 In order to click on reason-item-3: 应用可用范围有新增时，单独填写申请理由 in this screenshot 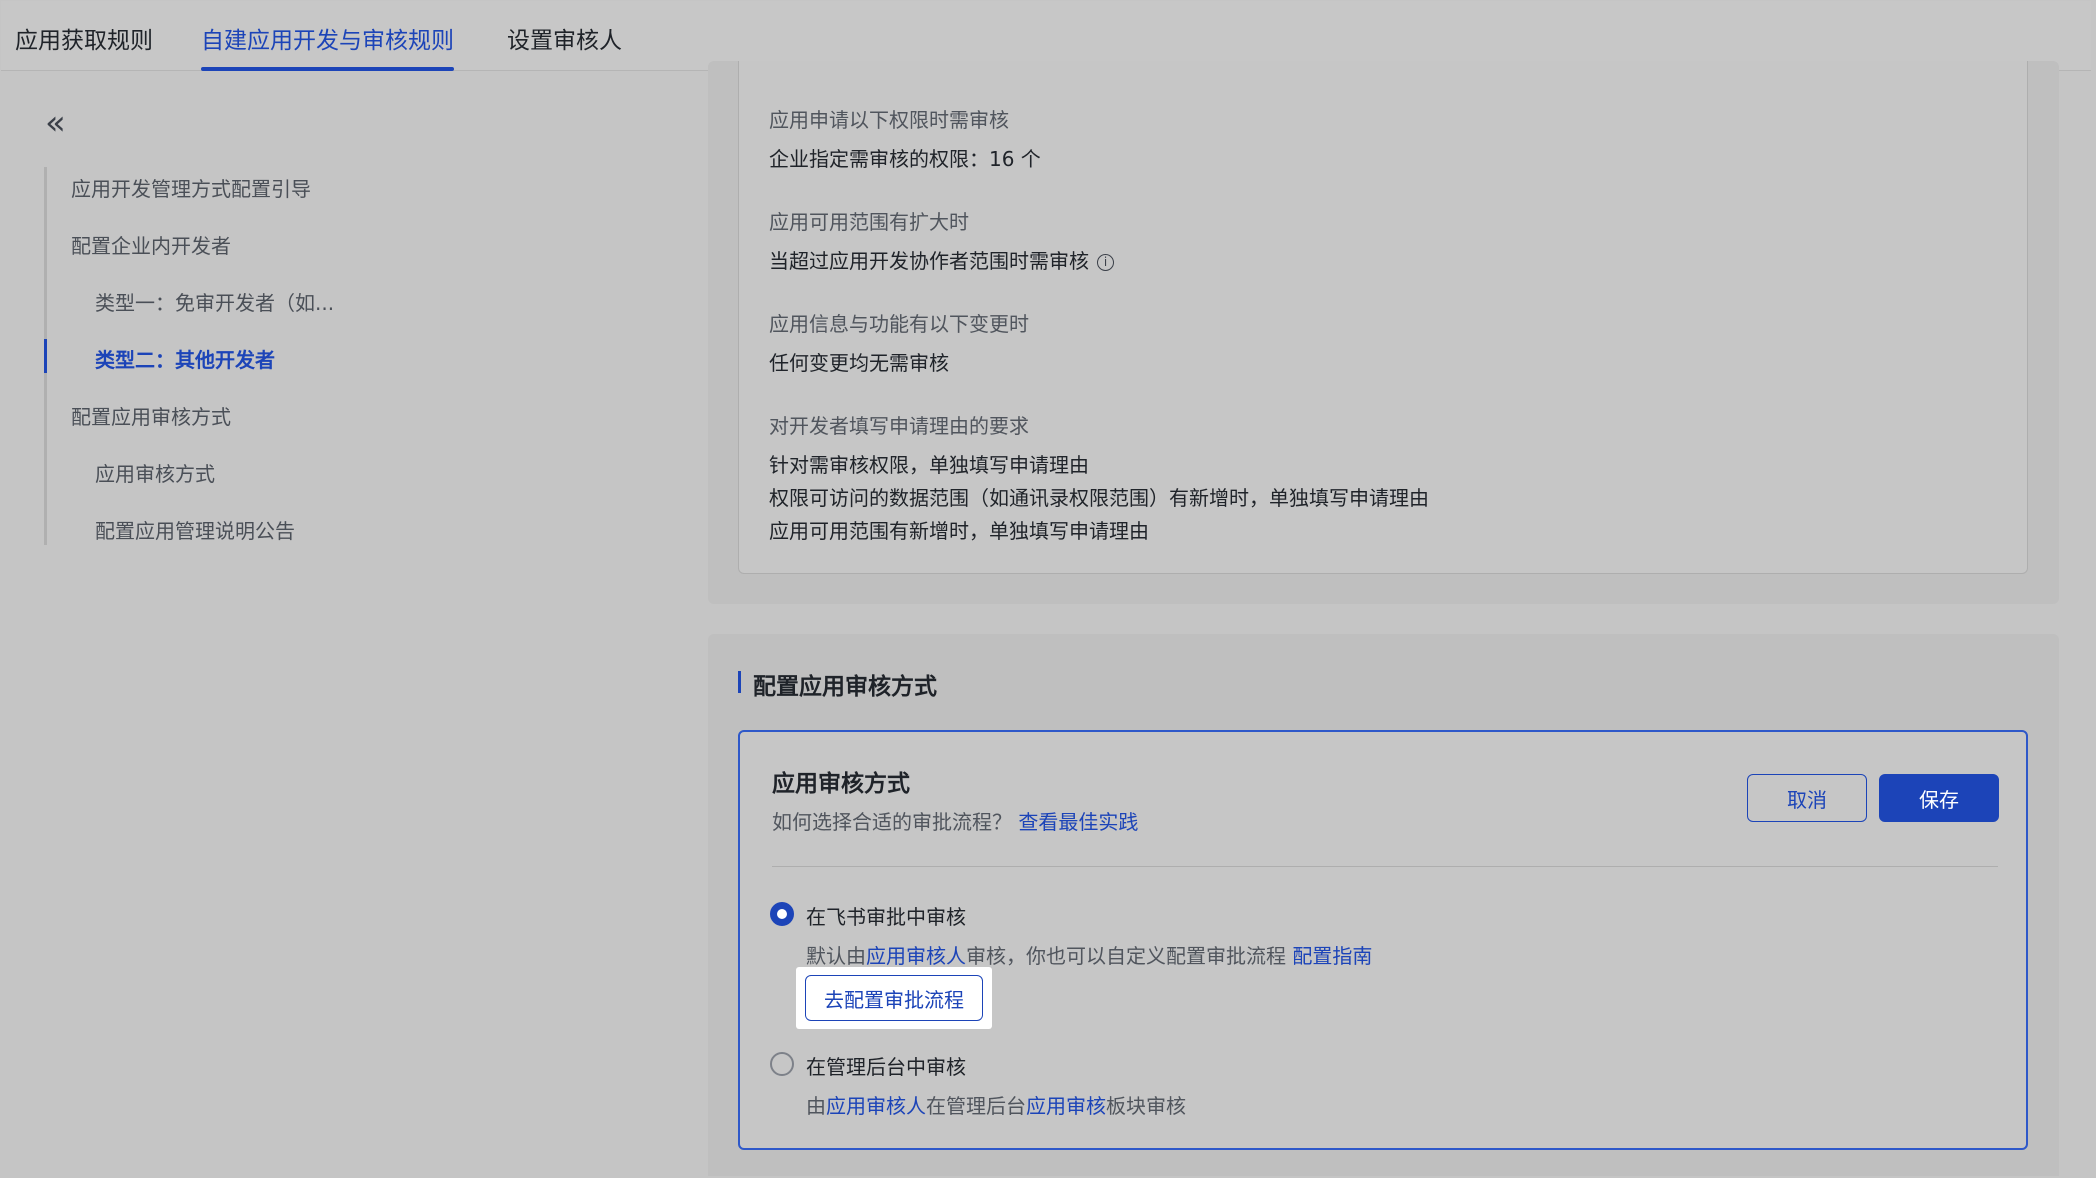, I will do `click(959, 531)`.